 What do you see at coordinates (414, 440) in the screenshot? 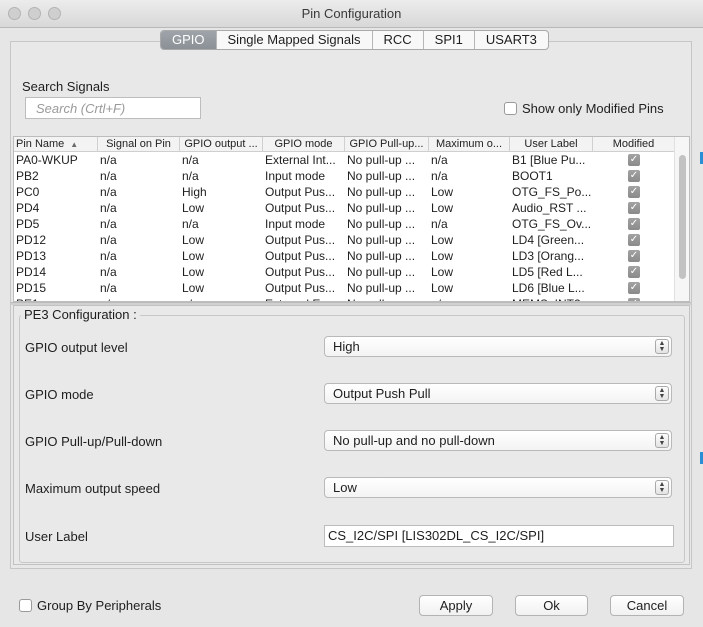
I see `pull-value: No pull-up and no pull-down` at bounding box center [414, 440].